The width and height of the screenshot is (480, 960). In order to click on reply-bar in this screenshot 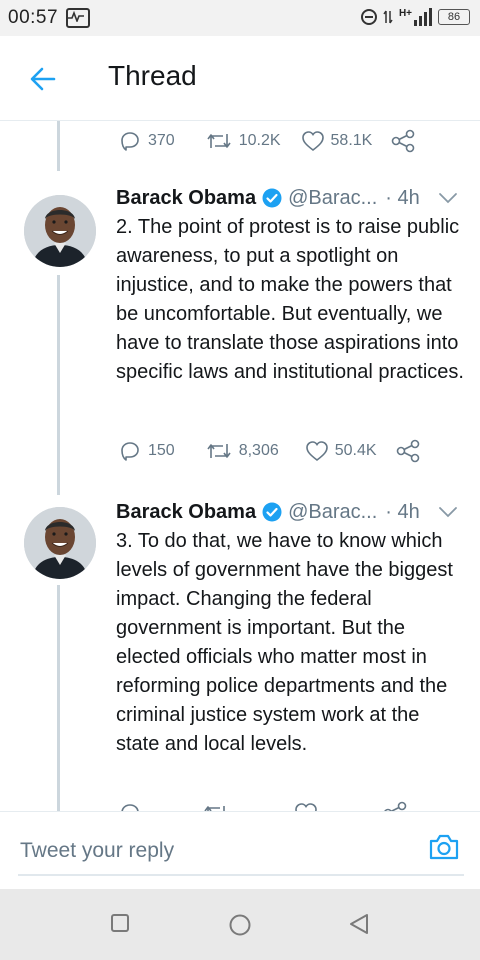, I will do `click(240, 850)`.